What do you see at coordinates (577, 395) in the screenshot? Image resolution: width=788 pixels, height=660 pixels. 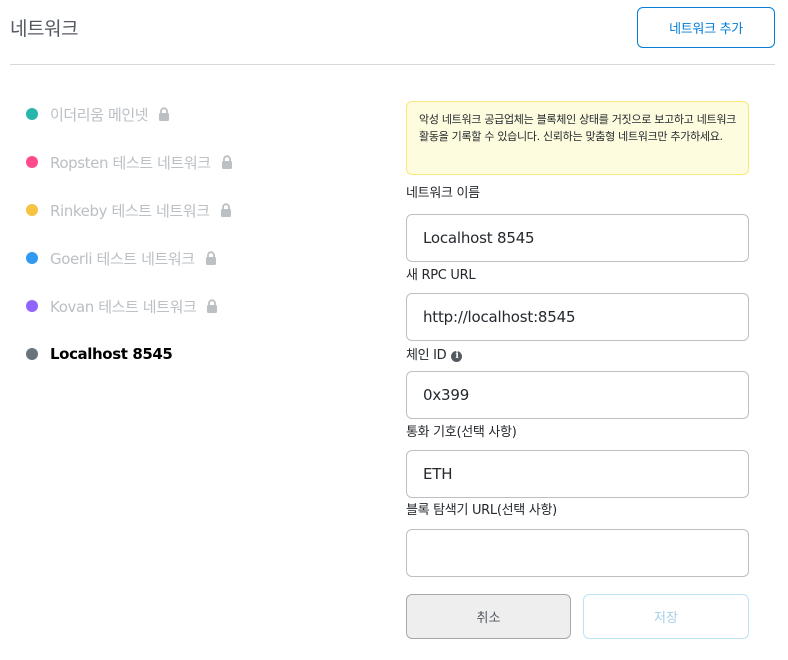 I see `chain-id-input` at bounding box center [577, 395].